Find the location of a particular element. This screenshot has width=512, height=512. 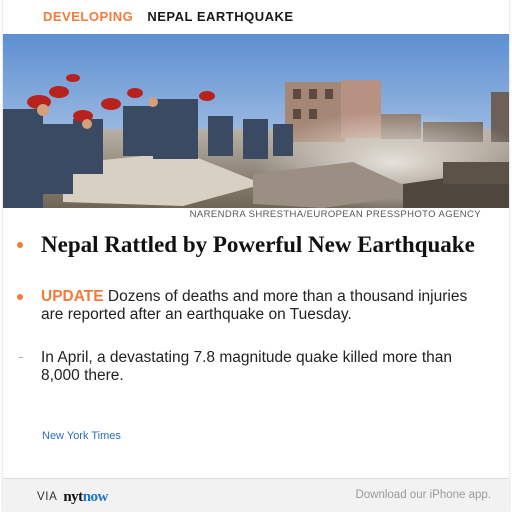

headline: Nepal Rattled by Powerful New Earthquake is located at coordinates (261, 245).